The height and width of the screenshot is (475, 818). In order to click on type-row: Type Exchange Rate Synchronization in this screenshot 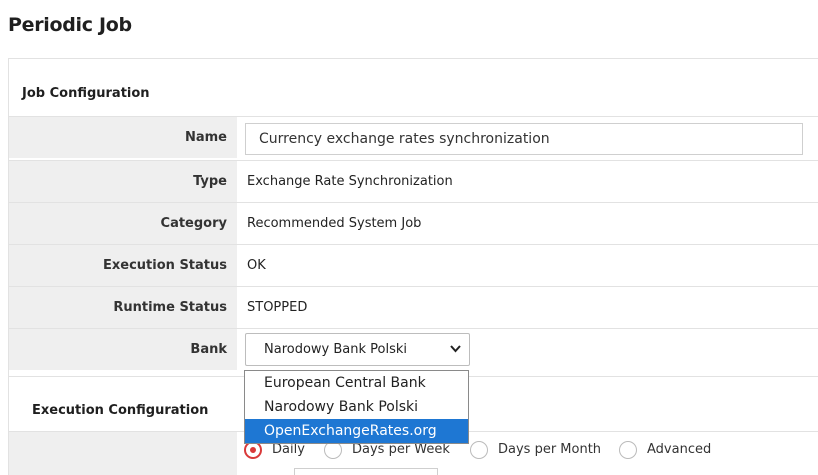, I will do `click(413, 181)`.